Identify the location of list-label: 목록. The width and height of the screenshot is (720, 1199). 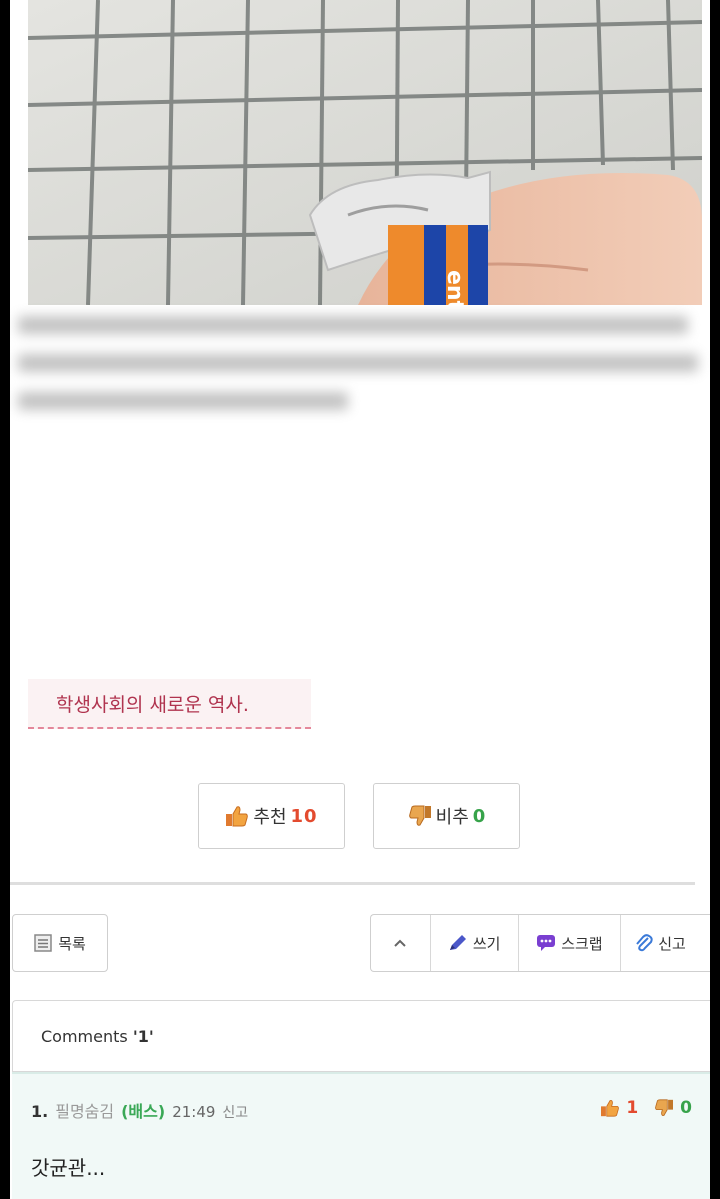
(72, 943).